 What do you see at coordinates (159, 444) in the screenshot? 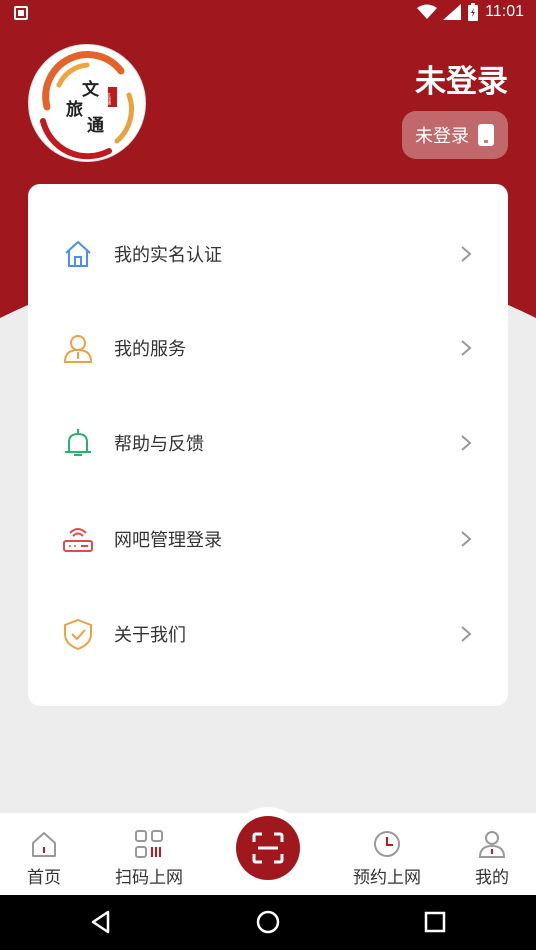
I see `menu-label: 帮助与反馈` at bounding box center [159, 444].